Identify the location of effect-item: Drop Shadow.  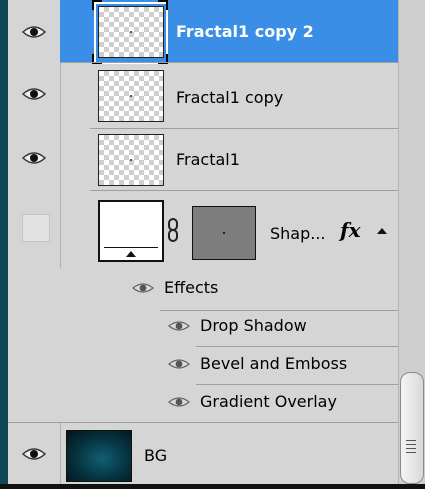
(253, 325).